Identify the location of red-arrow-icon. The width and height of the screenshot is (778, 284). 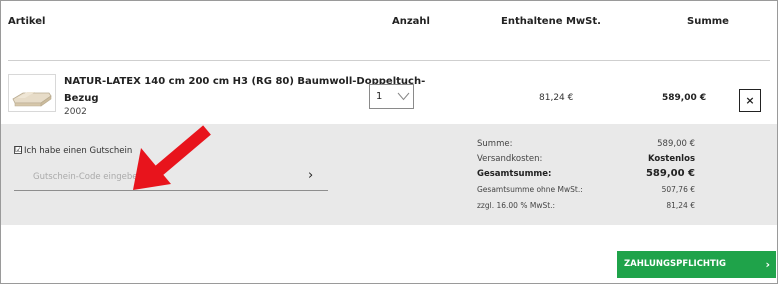
(172, 157).